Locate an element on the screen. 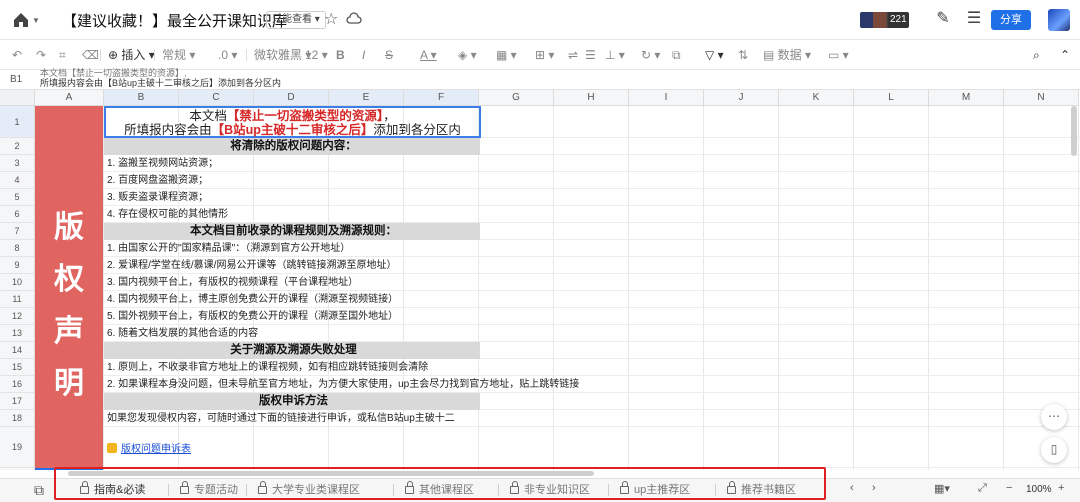 This screenshot has height=502, width=1080. cell-text: 如果您发现侵权内容，可随时通过下面的链接进行申诉，或私信B站up主破十二 is located at coordinates (292, 418).